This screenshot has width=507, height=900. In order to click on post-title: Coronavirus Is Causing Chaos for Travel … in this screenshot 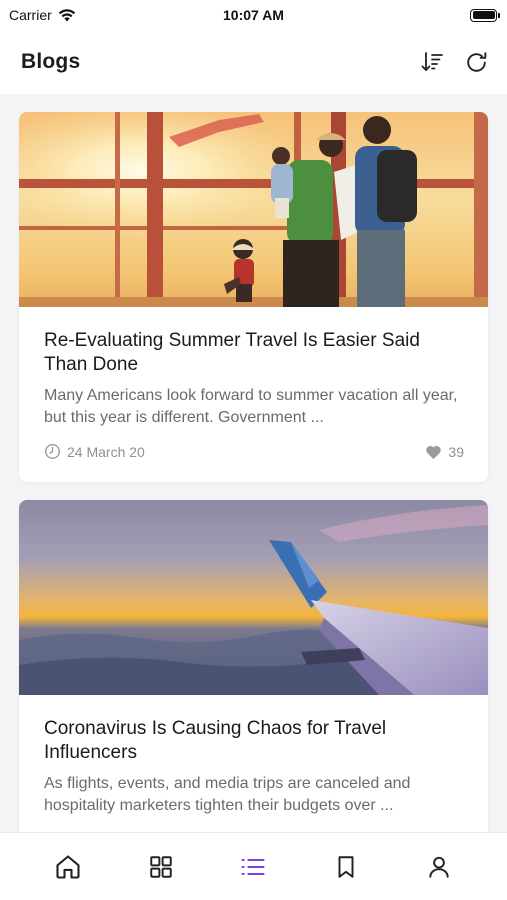, I will do `click(254, 741)`.